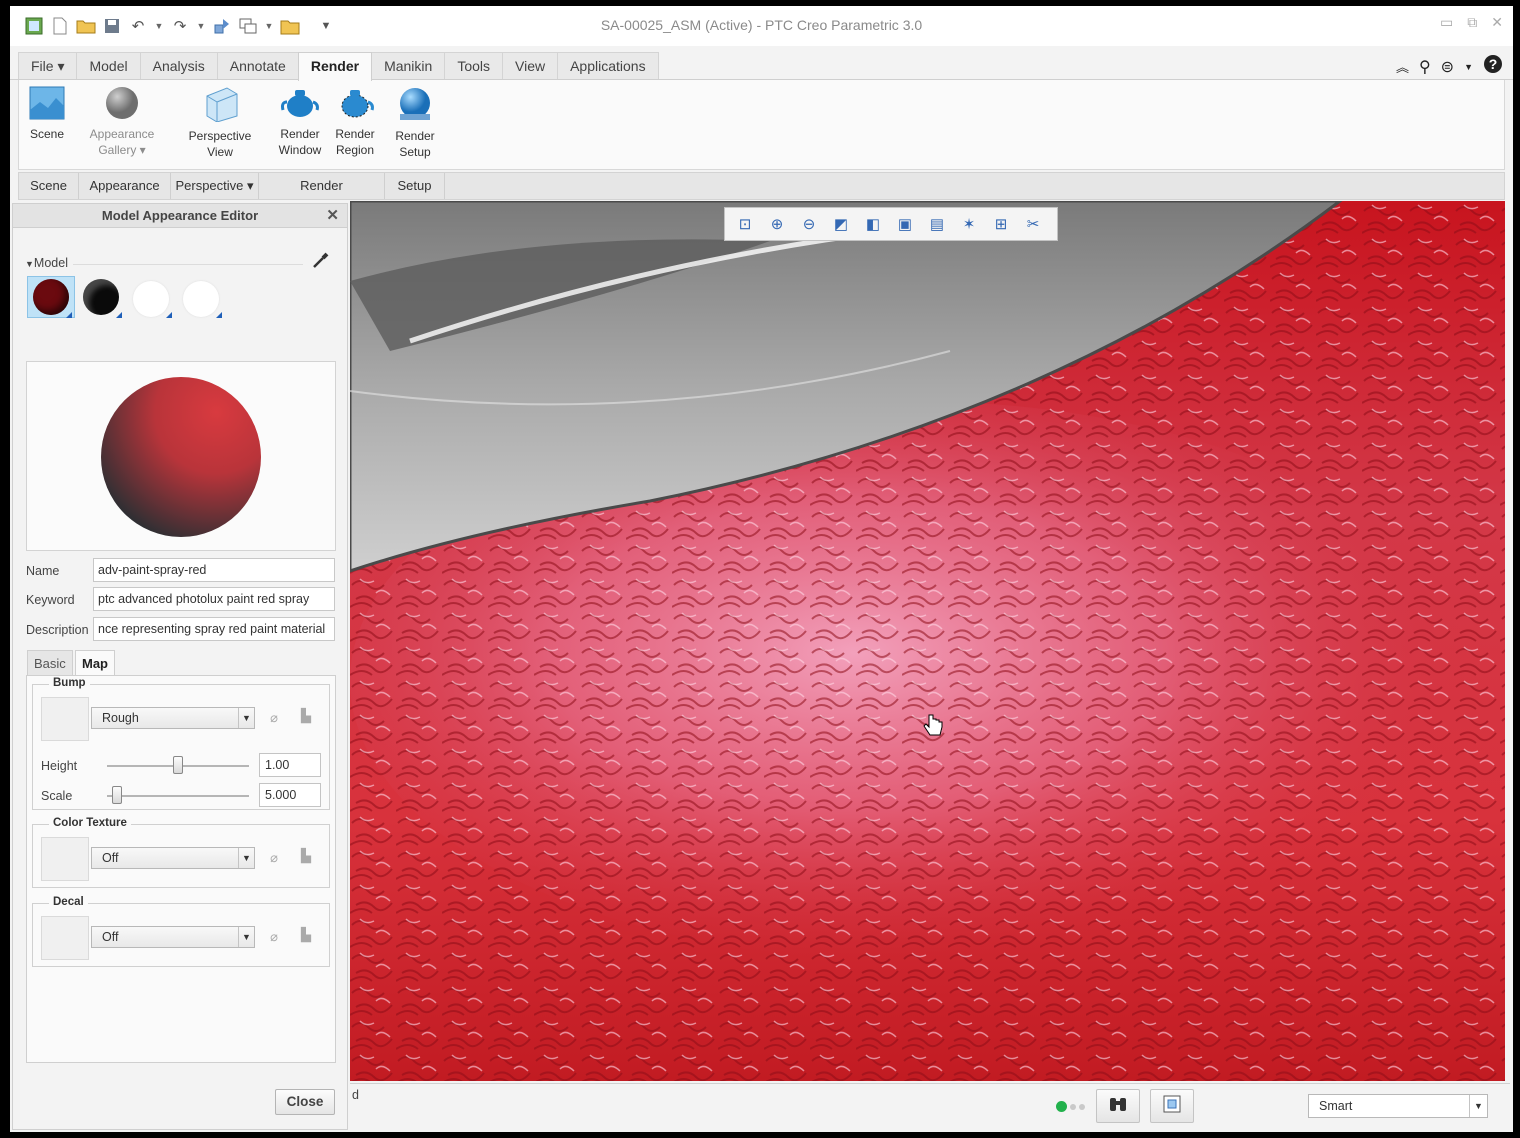 The width and height of the screenshot is (1520, 1138). What do you see at coordinates (34, 26) in the screenshot?
I see `creo-app-icon` at bounding box center [34, 26].